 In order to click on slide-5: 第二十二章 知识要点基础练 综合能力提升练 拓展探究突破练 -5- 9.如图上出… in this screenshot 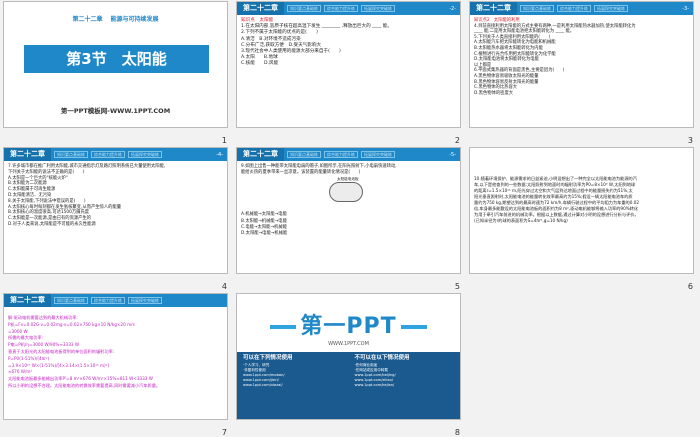, I will do `click(348, 210)`.